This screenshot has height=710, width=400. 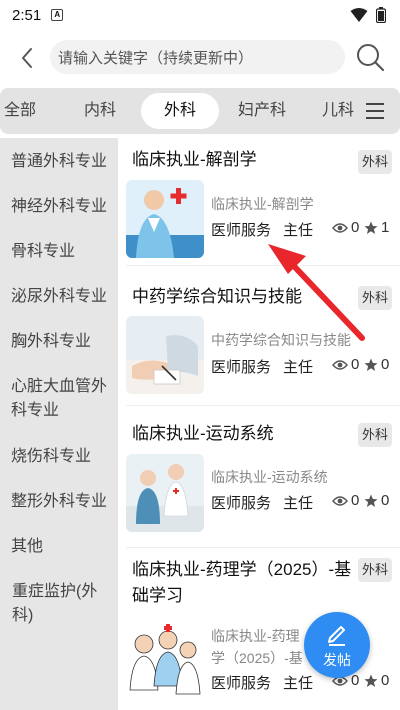 What do you see at coordinates (63, 297) in the screenshot?
I see `sidebar-item-urology: 泌尿外科专业` at bounding box center [63, 297].